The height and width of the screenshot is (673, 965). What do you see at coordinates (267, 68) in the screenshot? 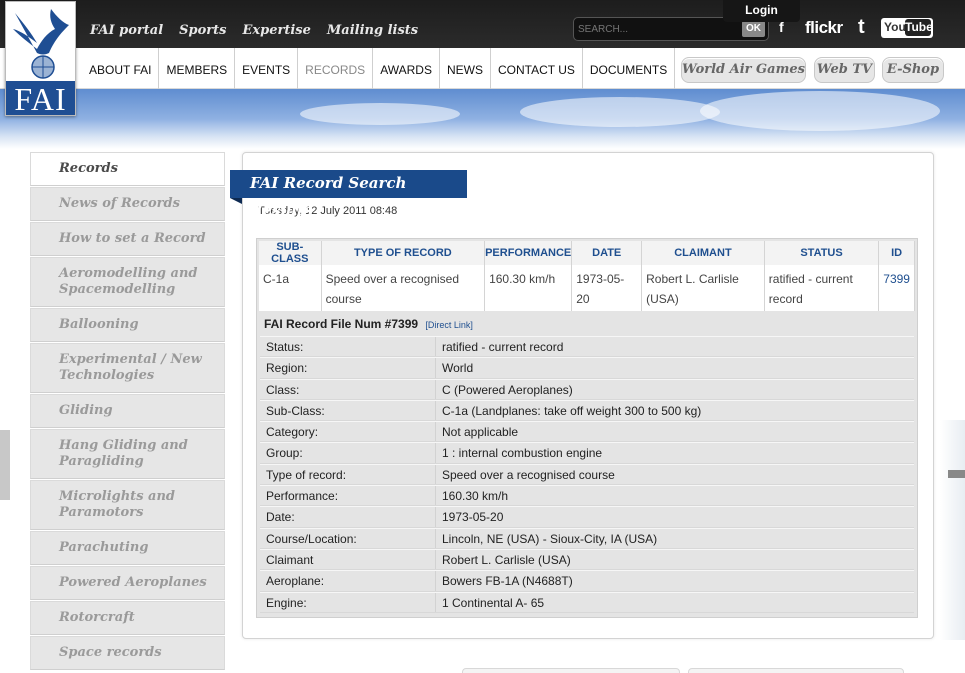
I see `nav-events: EVENTS` at bounding box center [267, 68].